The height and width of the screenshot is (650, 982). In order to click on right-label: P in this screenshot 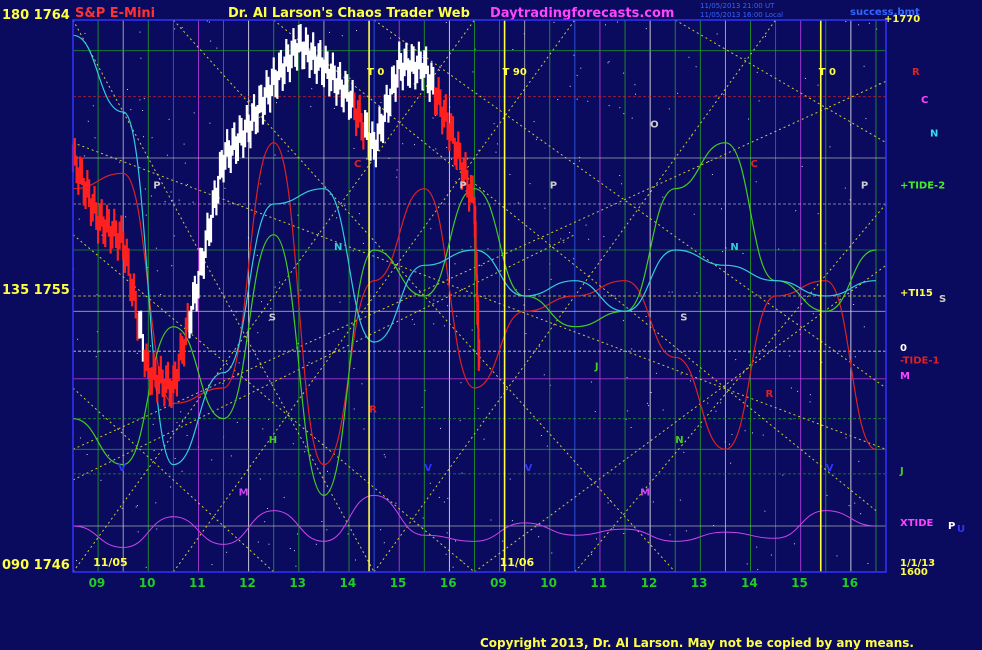, I will do `click(951, 526)`.